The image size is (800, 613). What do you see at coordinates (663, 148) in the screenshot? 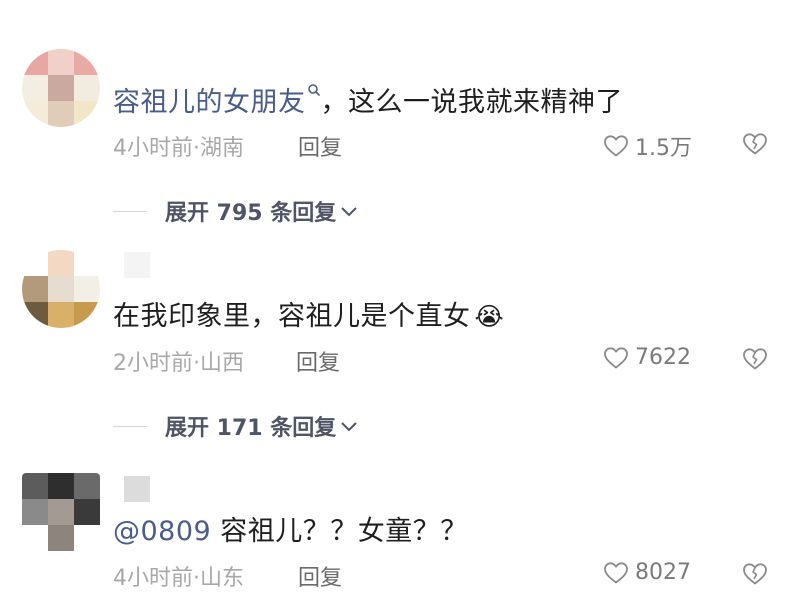
I see `like-count: 1.5万` at bounding box center [663, 148].